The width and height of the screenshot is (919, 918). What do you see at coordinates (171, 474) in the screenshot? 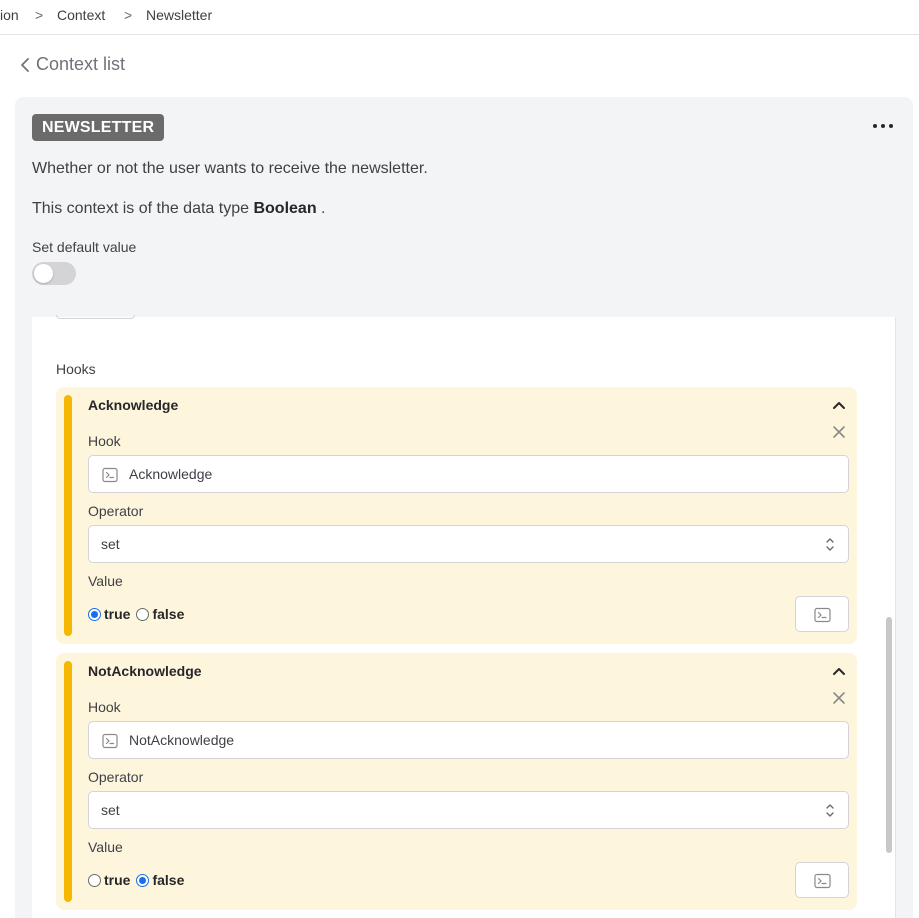
I see `hook-name-value: Acknowledge` at bounding box center [171, 474].